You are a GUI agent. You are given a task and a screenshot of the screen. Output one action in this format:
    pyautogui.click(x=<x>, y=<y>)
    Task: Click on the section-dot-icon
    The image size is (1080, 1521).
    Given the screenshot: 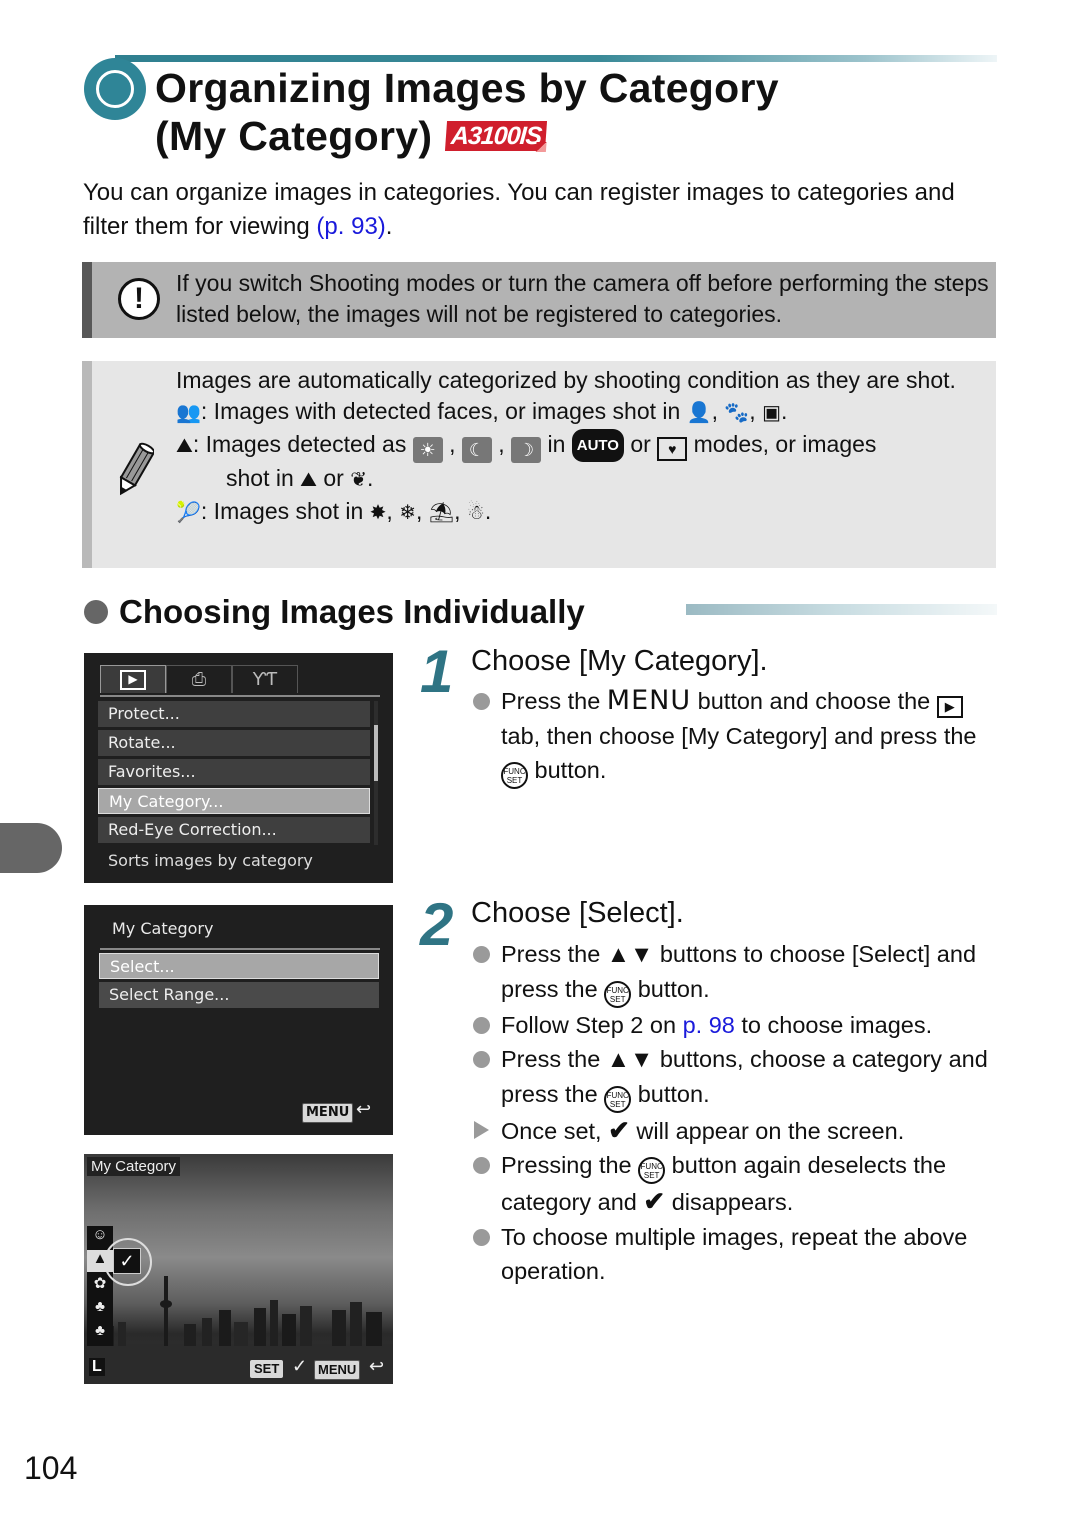 What is the action you would take?
    pyautogui.click(x=96, y=612)
    